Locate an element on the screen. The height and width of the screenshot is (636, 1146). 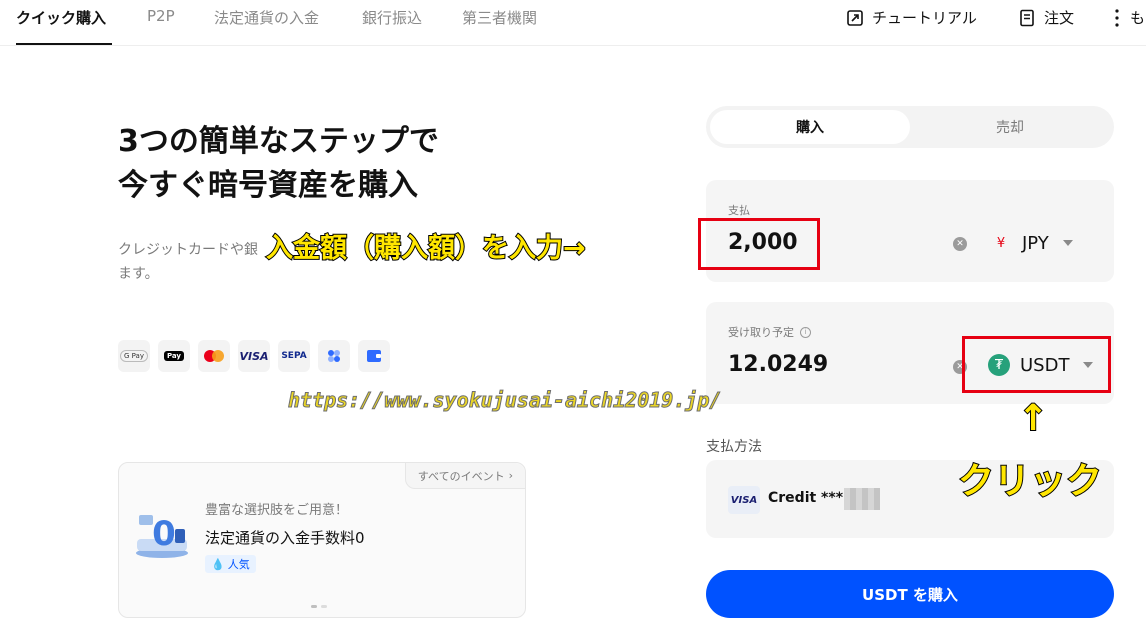
popular-tag-label: 人気 is located at coordinates (238, 564).